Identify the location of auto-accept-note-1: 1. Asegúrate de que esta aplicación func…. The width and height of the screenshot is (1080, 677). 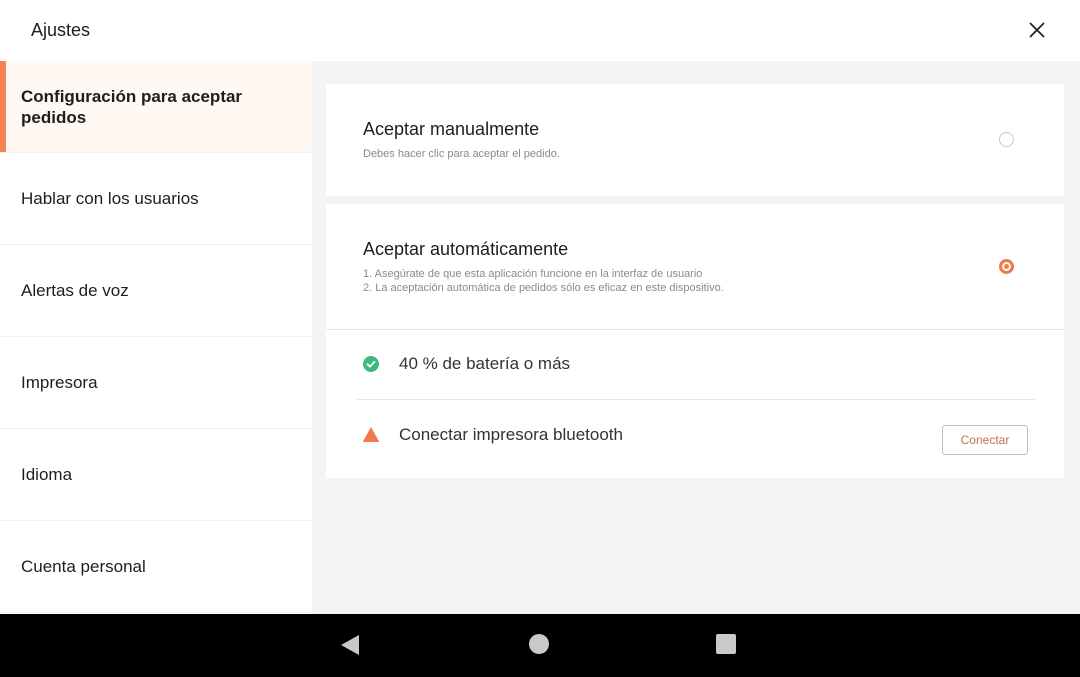
(533, 274).